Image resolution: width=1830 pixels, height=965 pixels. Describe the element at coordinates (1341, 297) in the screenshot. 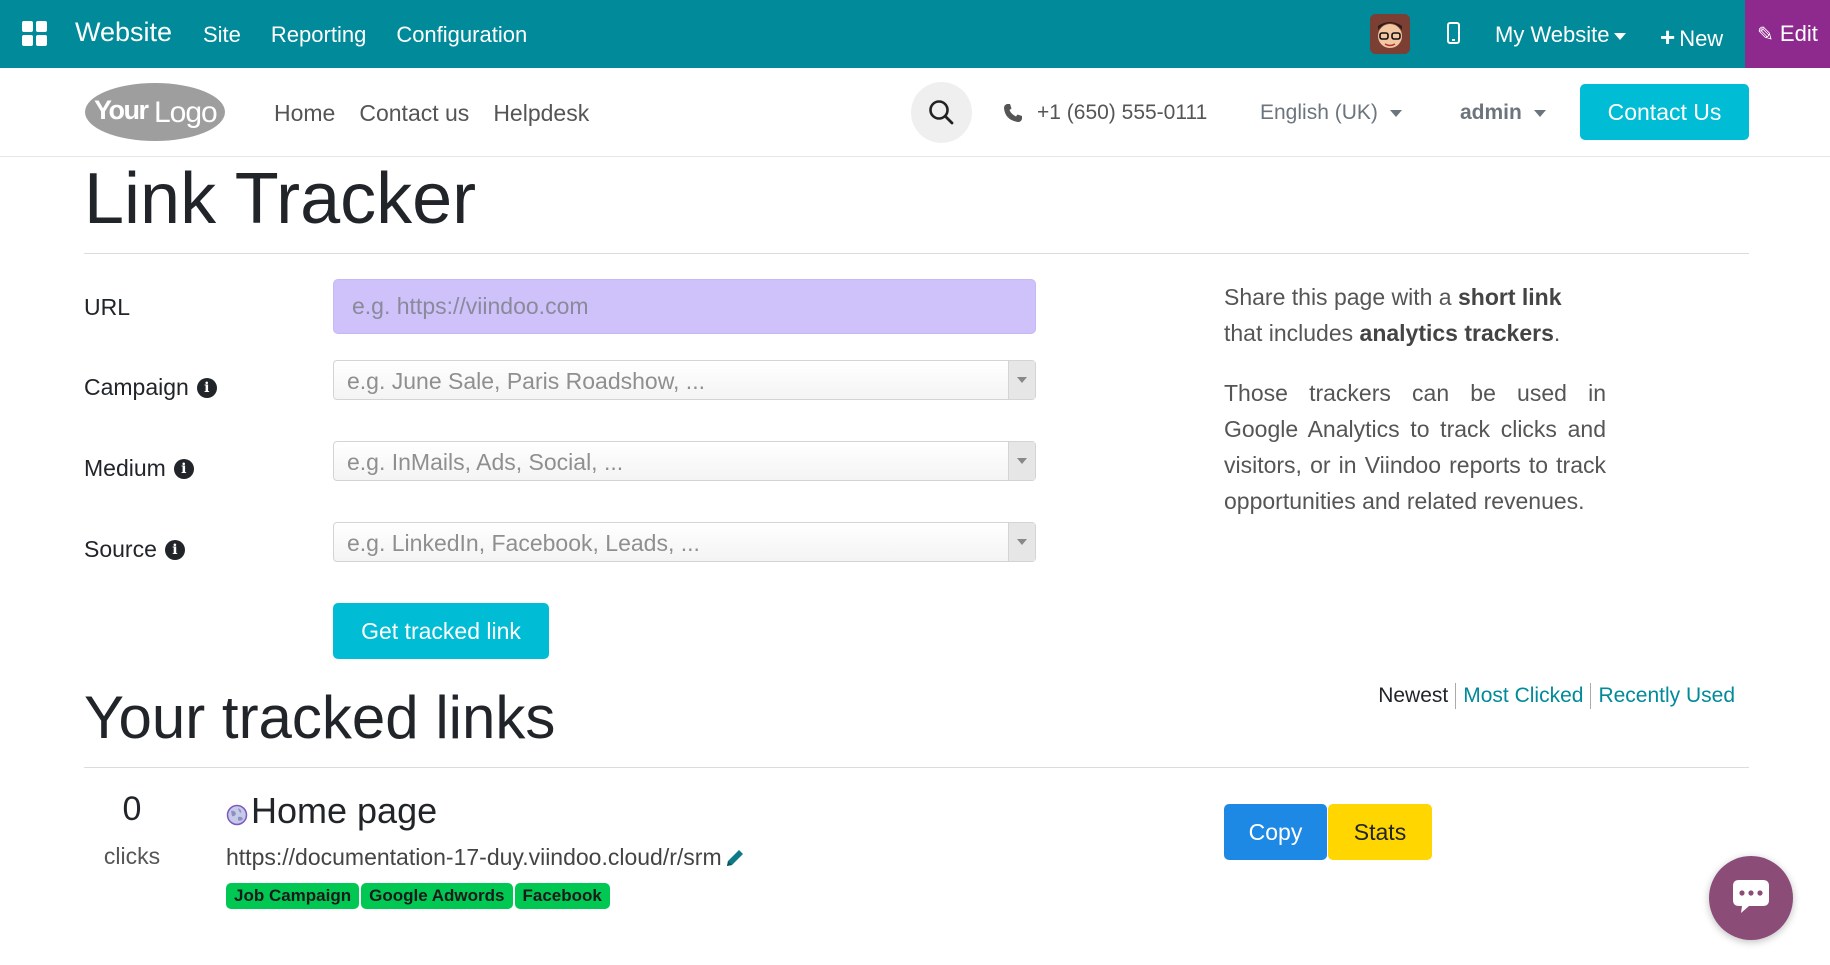

I see `intro-text-1: Share this page with a` at that location.